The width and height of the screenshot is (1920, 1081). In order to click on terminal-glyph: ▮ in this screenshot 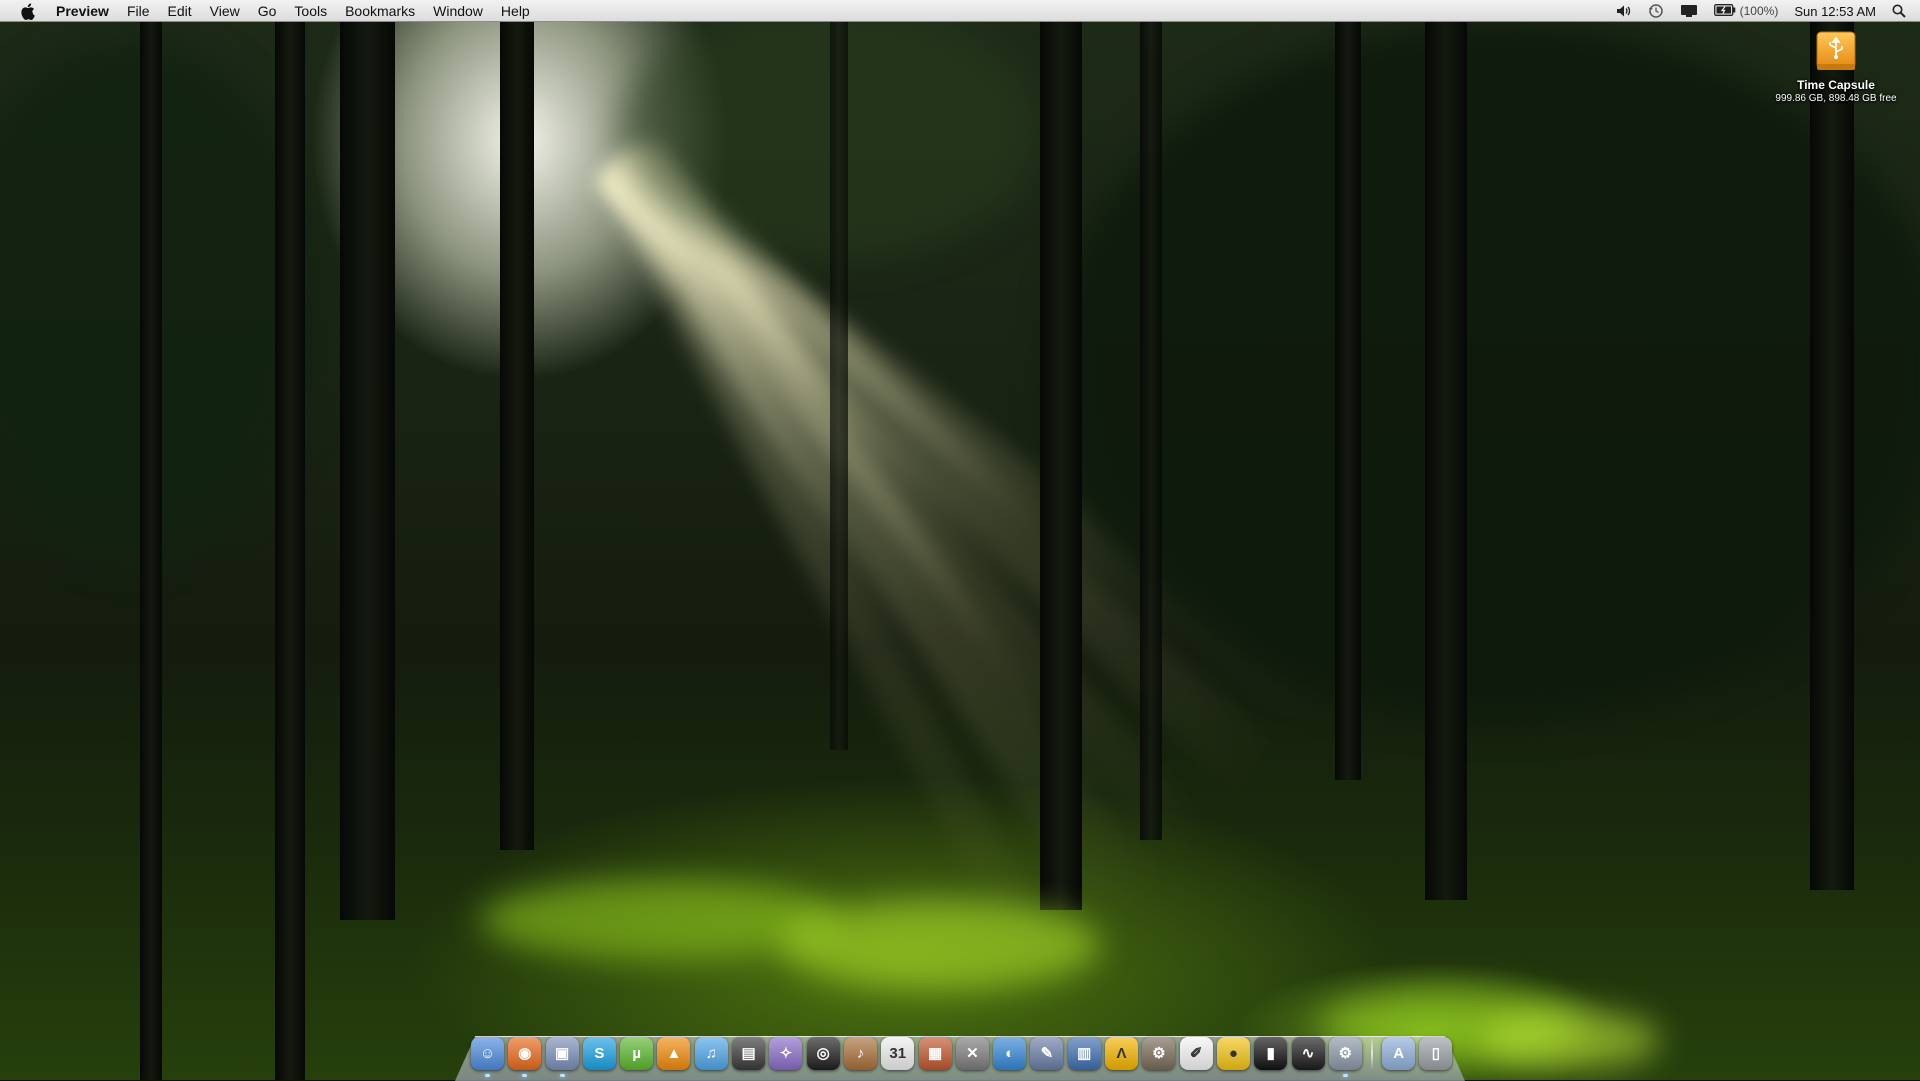, I will do `click(1270, 1053)`.